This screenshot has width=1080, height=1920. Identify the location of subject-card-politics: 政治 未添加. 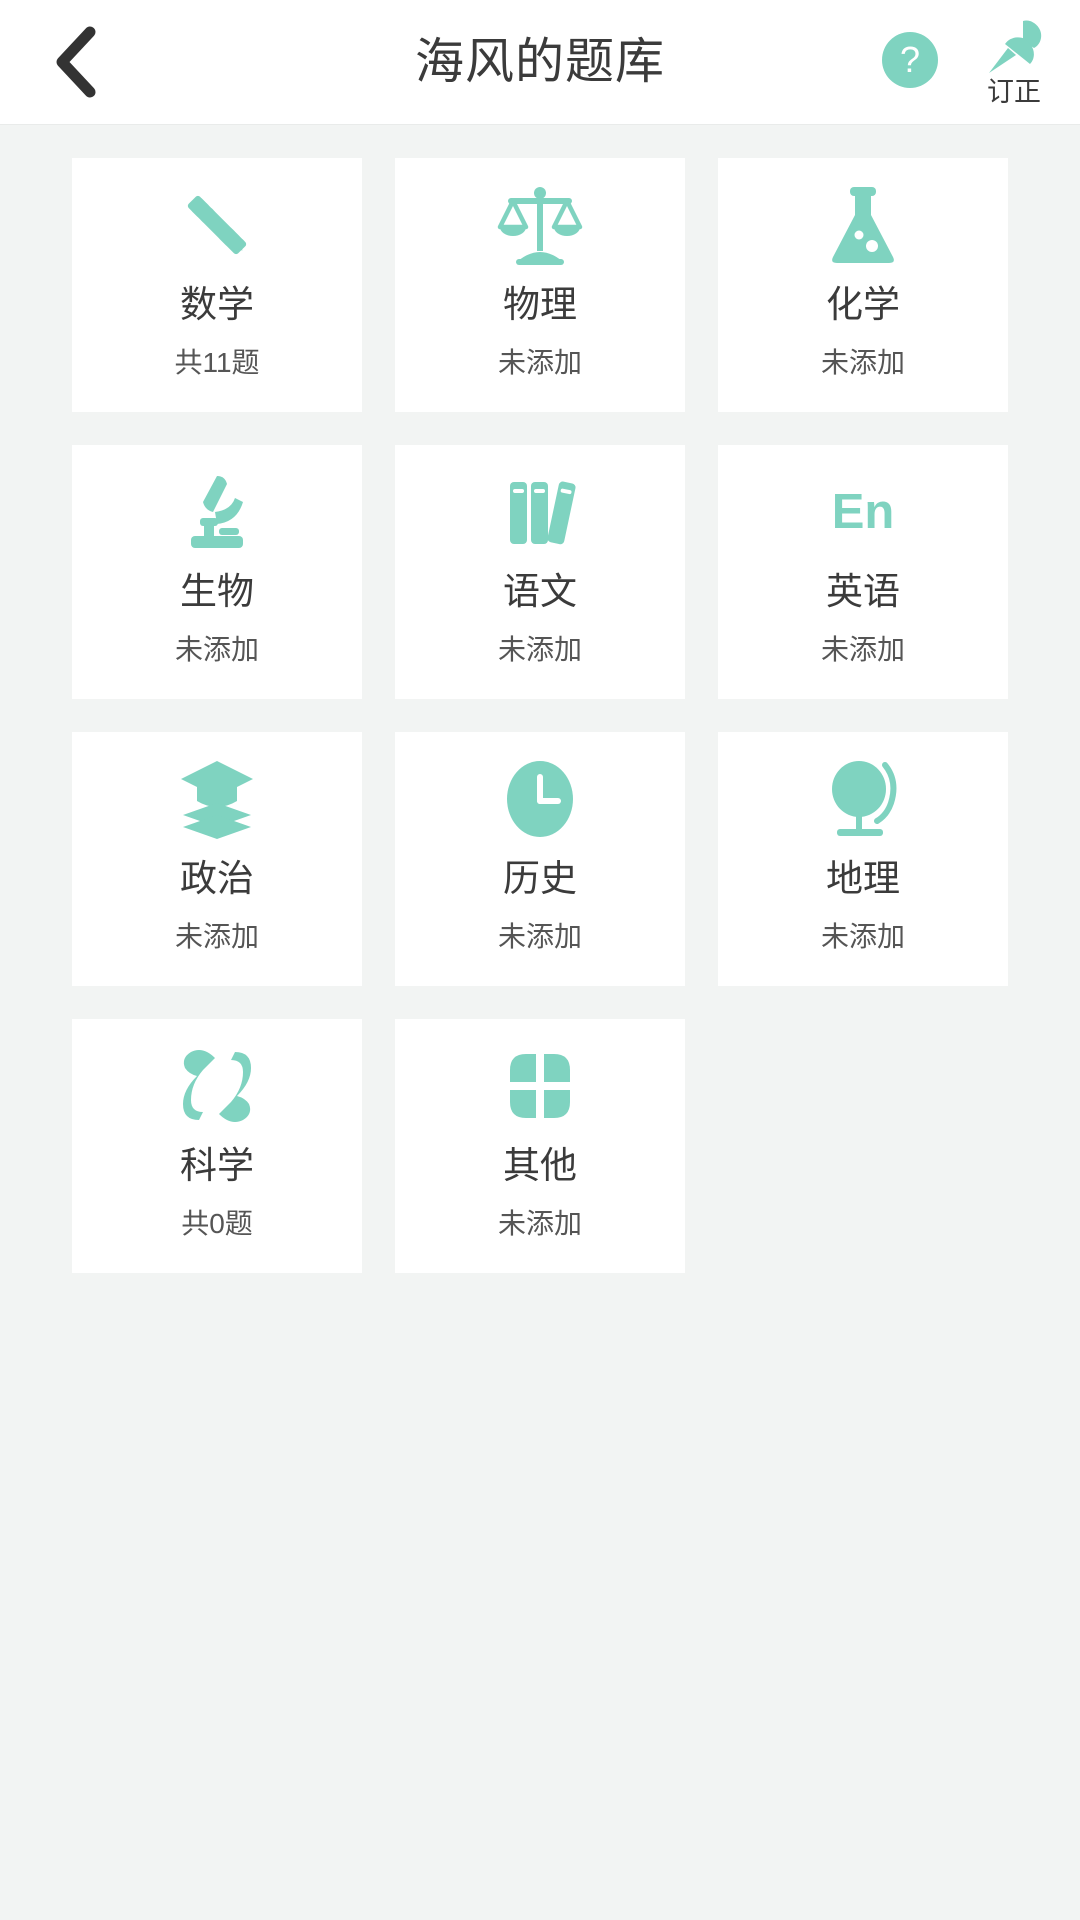
(217, 859).